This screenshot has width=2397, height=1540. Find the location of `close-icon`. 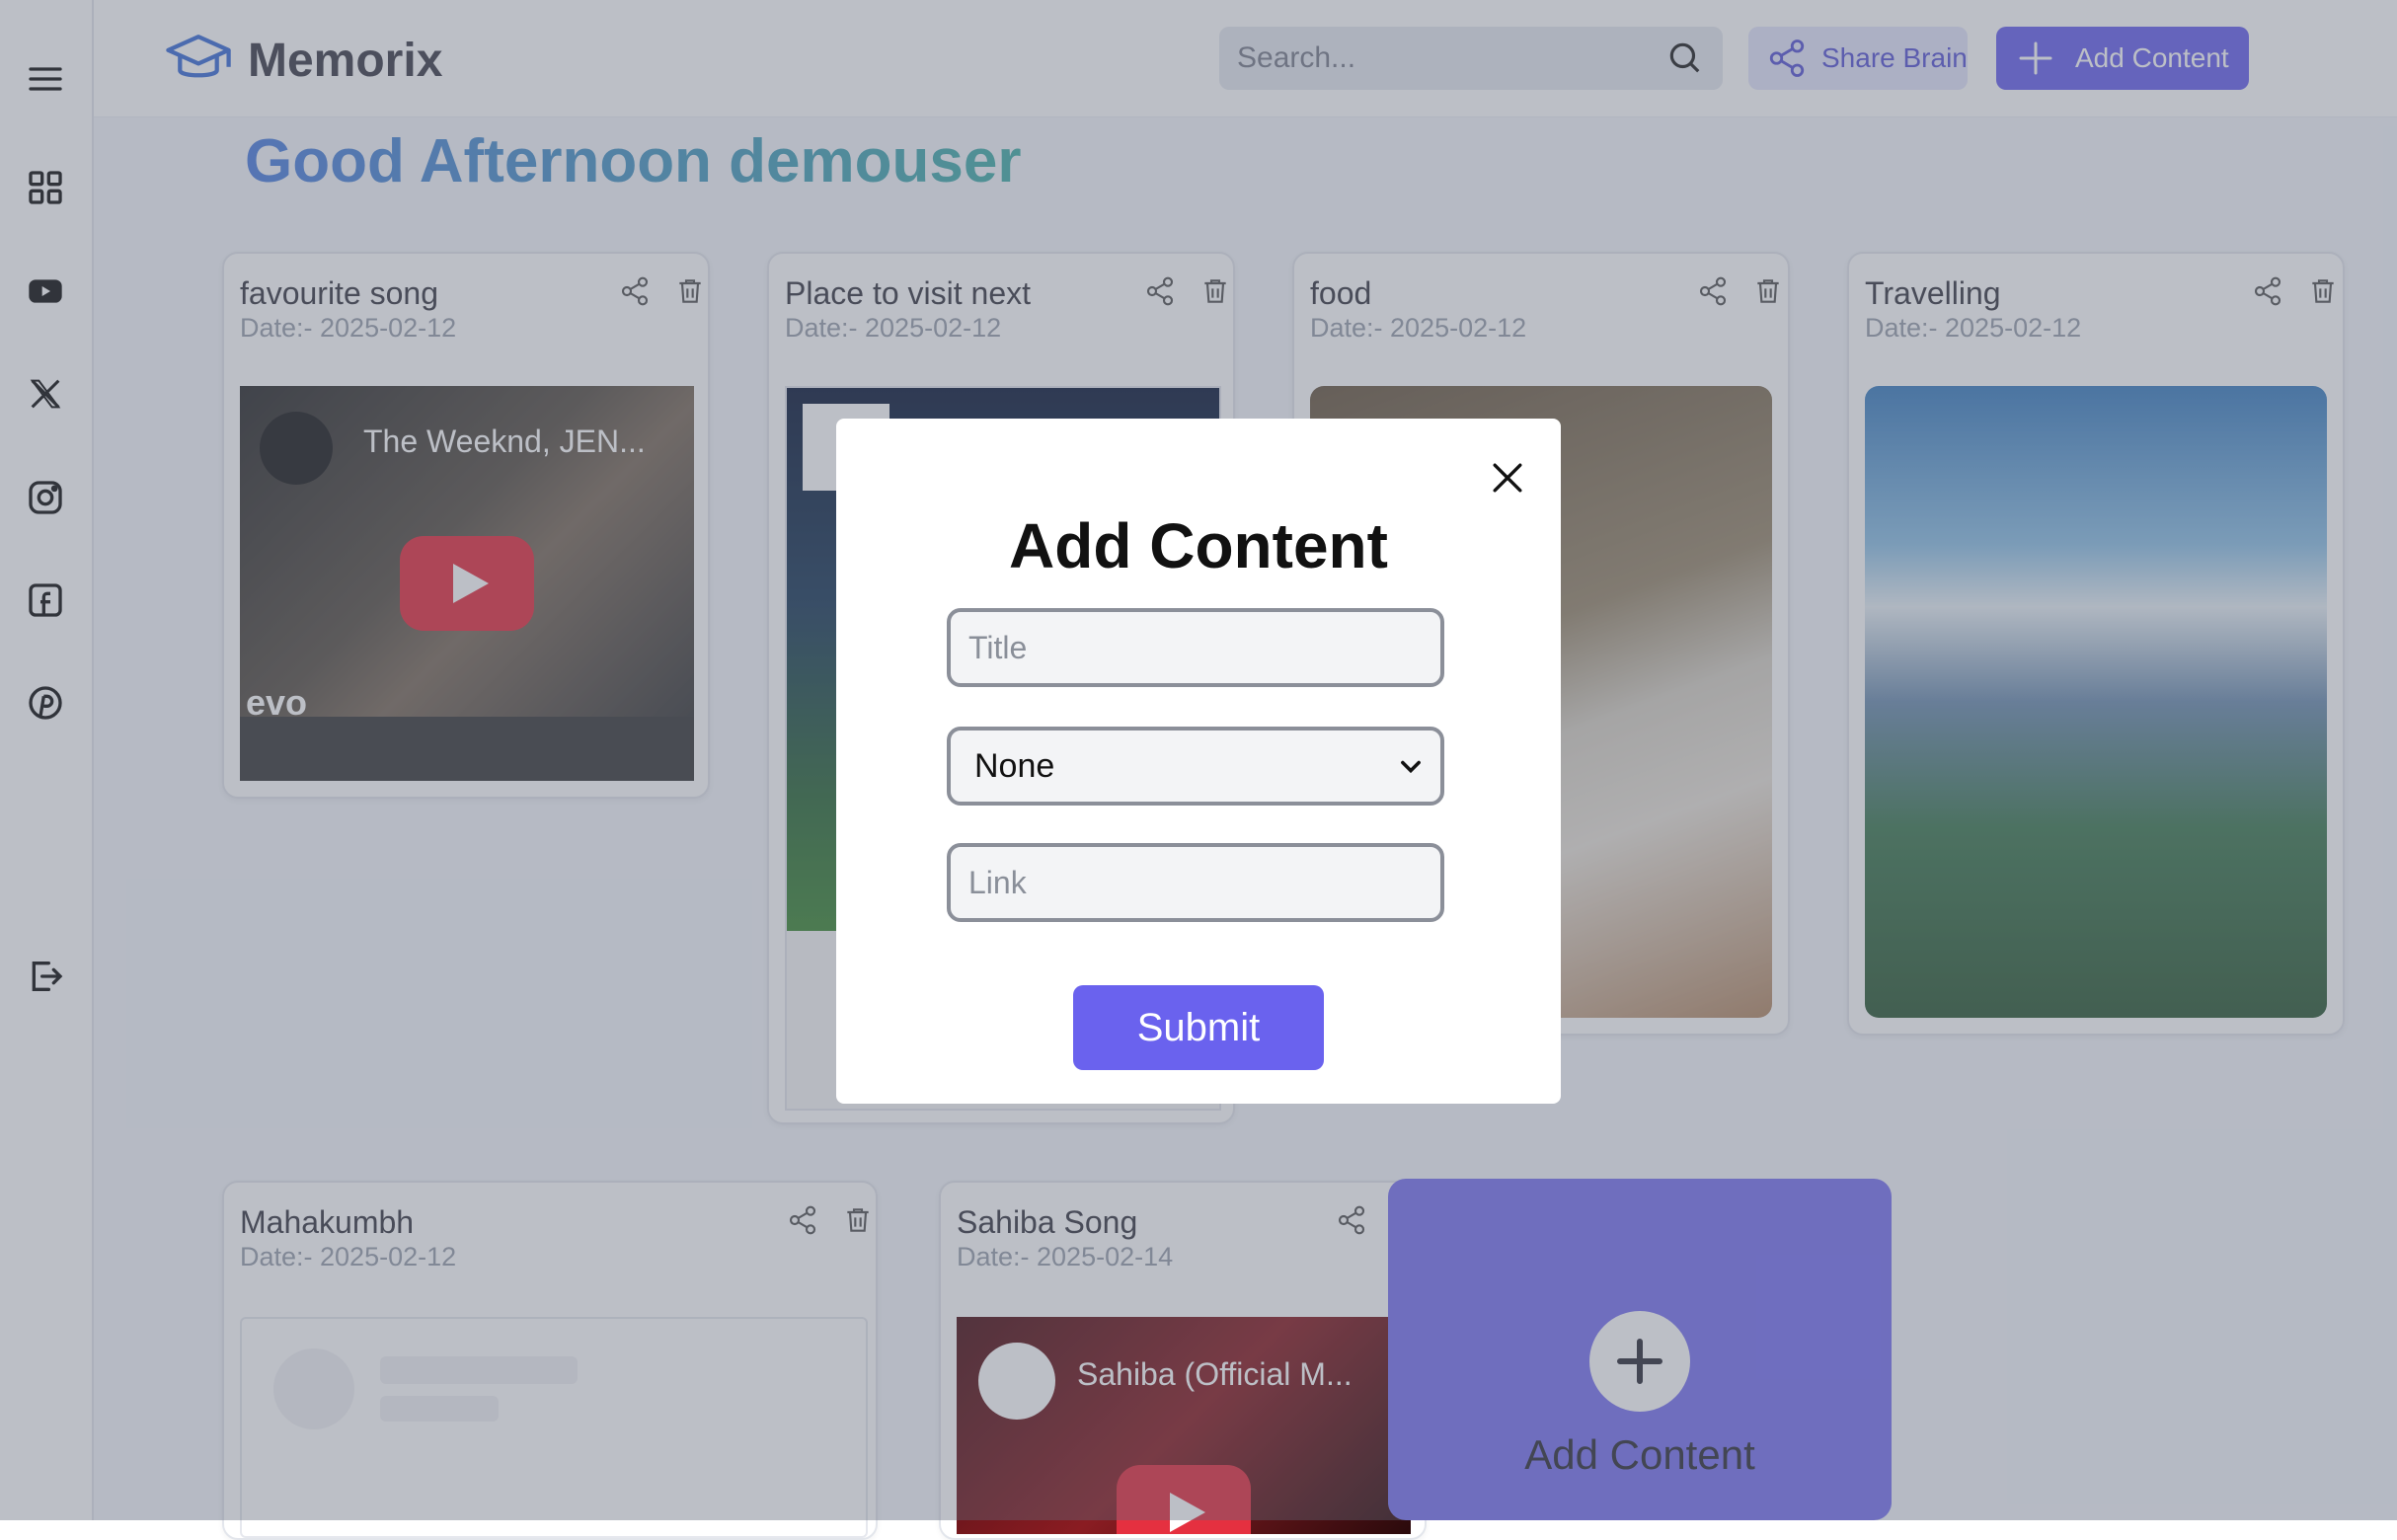

close-icon is located at coordinates (1507, 478).